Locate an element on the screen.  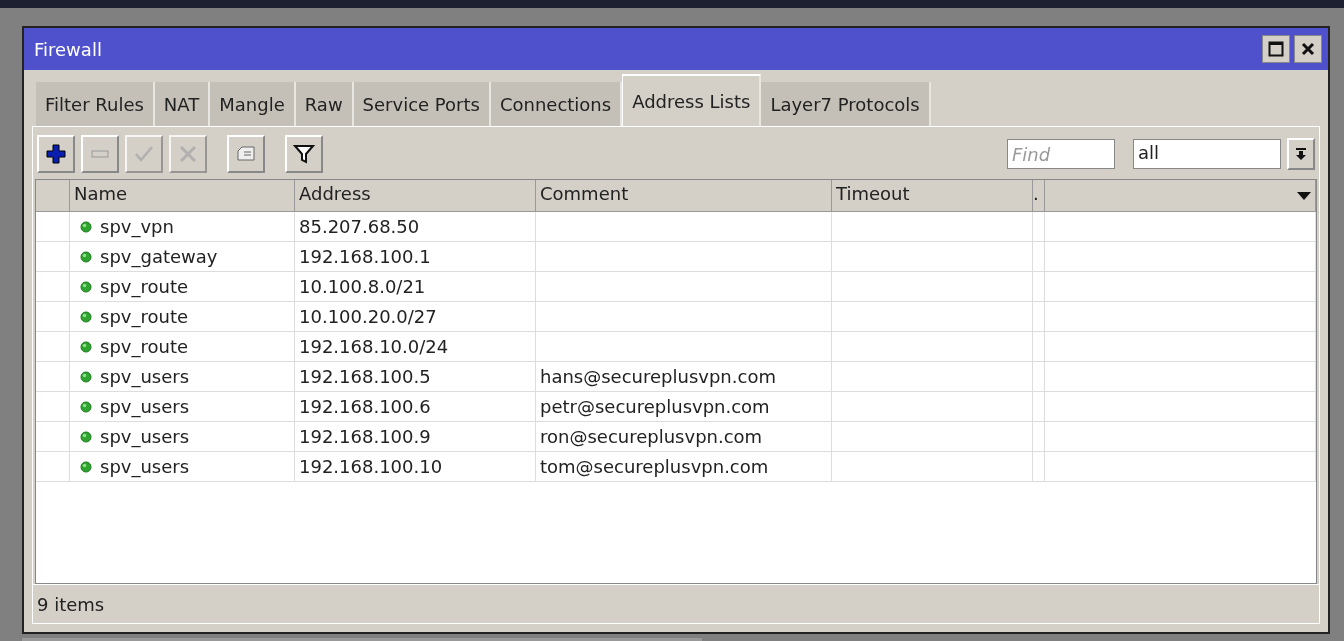
table-cell: 192.168.100.5 is located at coordinates (415, 377).